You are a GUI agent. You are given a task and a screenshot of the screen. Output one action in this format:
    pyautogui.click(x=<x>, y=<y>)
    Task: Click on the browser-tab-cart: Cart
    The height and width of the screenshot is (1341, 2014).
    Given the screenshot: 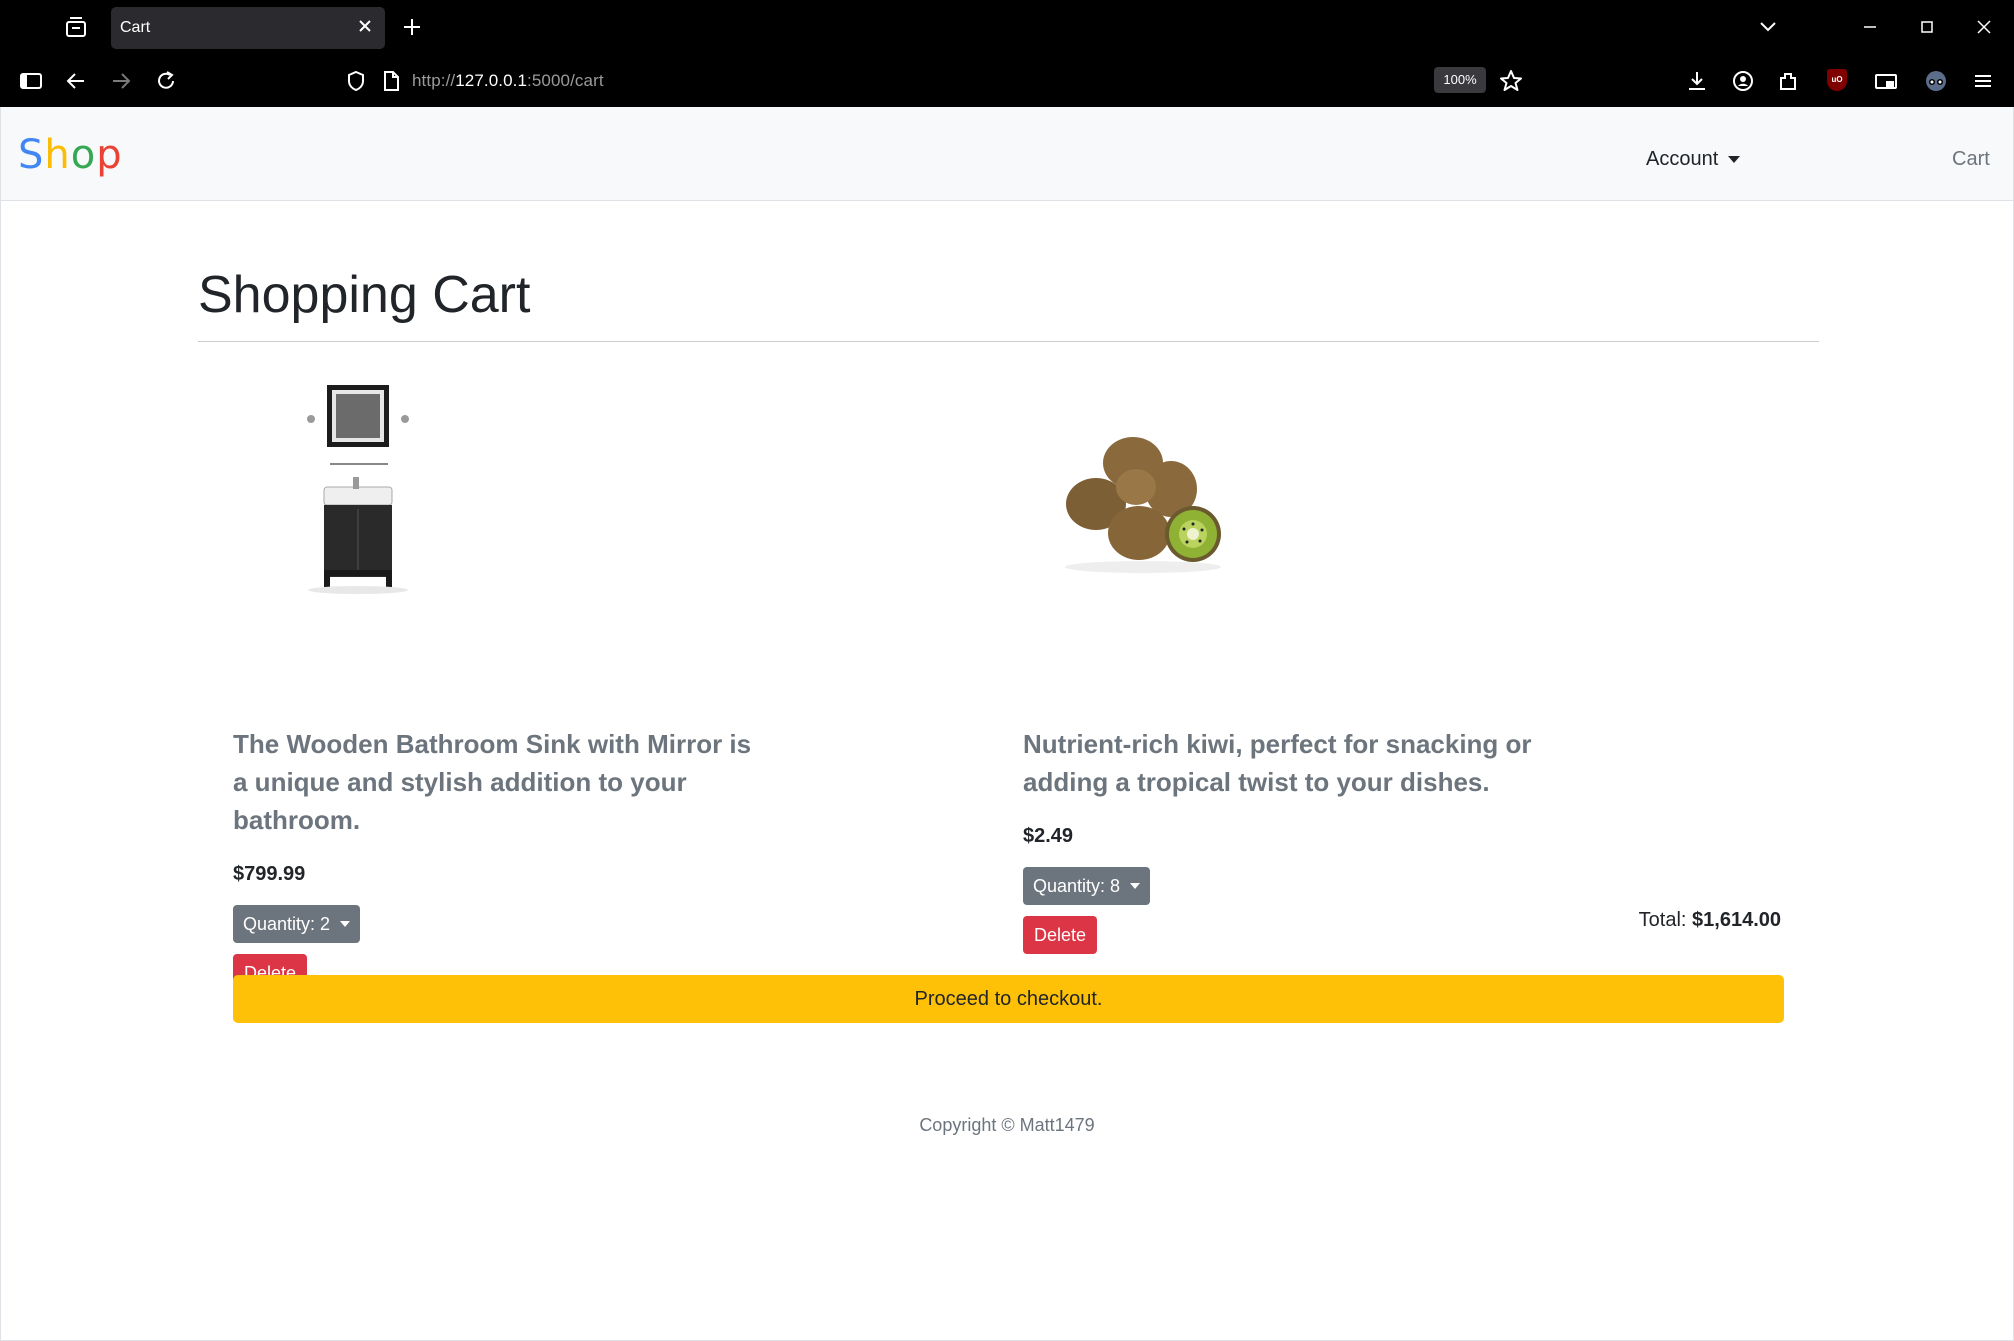 What is the action you would take?
    pyautogui.click(x=248, y=28)
    